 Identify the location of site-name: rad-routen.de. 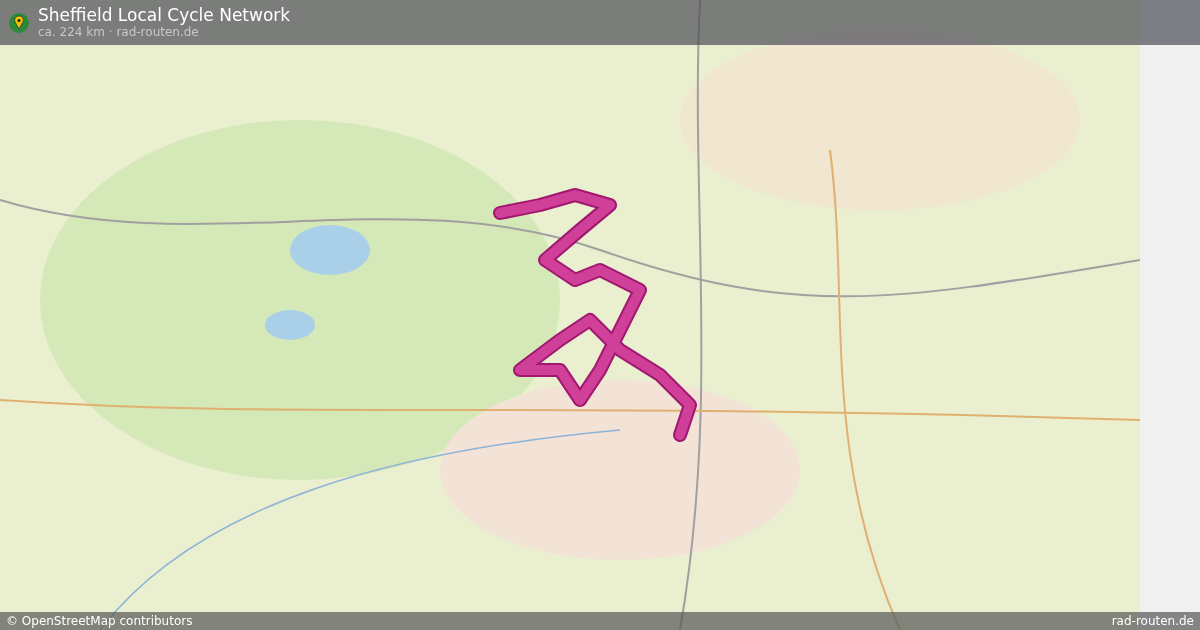
(1152, 621).